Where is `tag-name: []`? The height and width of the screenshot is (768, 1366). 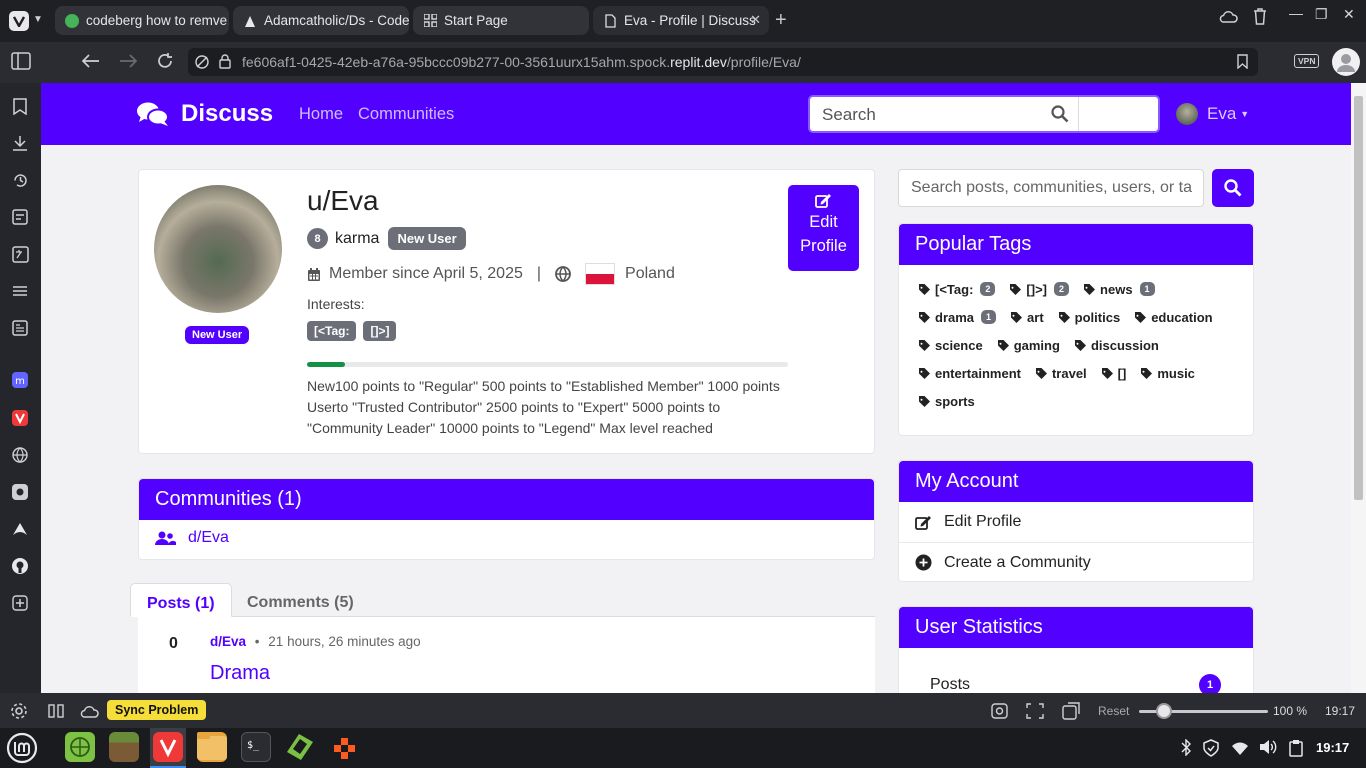 tag-name: [] is located at coordinates (1122, 373).